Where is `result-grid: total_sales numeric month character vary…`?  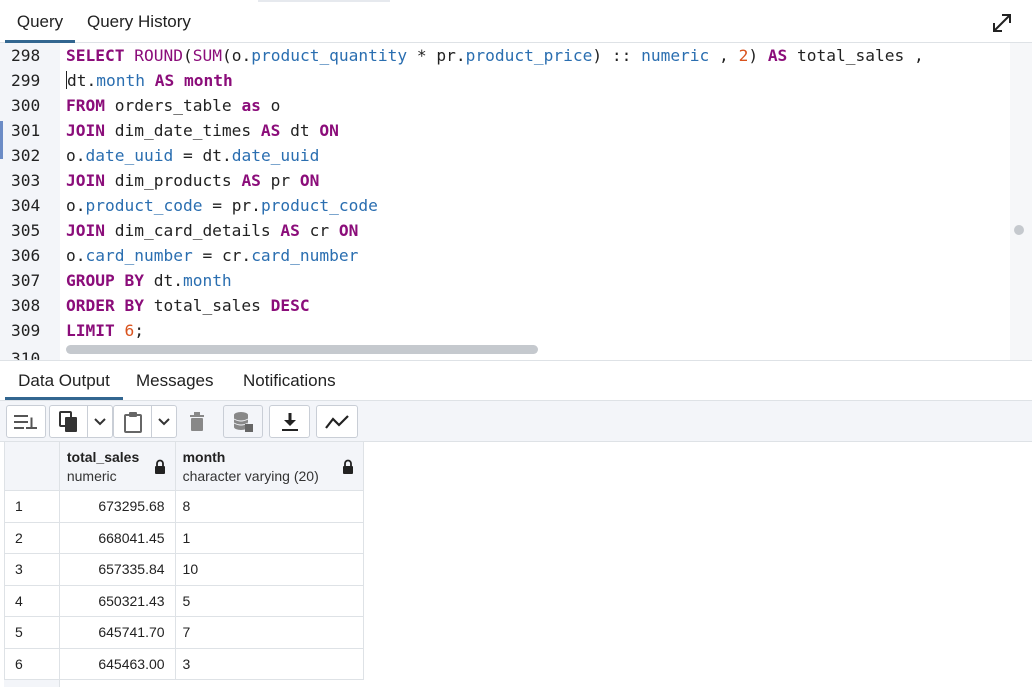
result-grid: total_sales numeric month character vary… is located at coordinates (184, 561).